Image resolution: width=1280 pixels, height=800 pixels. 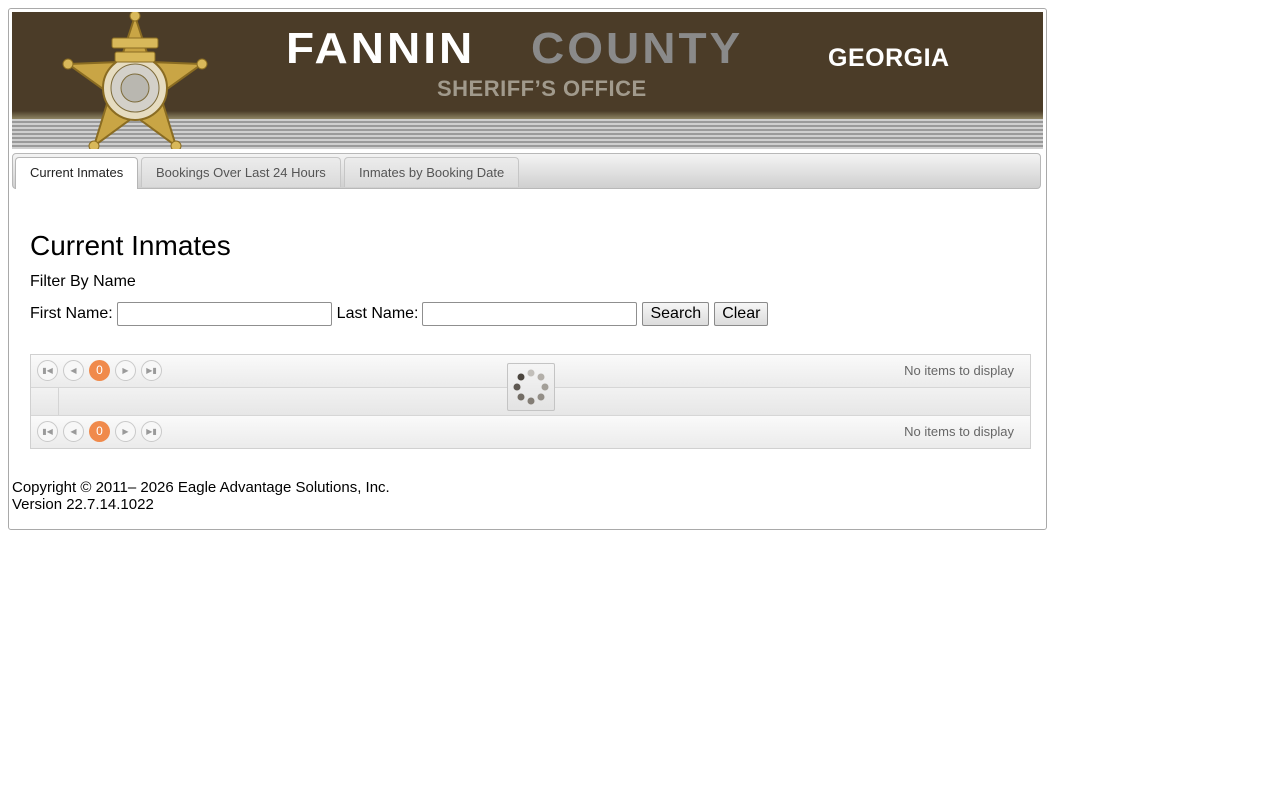 What do you see at coordinates (741, 314) in the screenshot?
I see `clear-button: Clear` at bounding box center [741, 314].